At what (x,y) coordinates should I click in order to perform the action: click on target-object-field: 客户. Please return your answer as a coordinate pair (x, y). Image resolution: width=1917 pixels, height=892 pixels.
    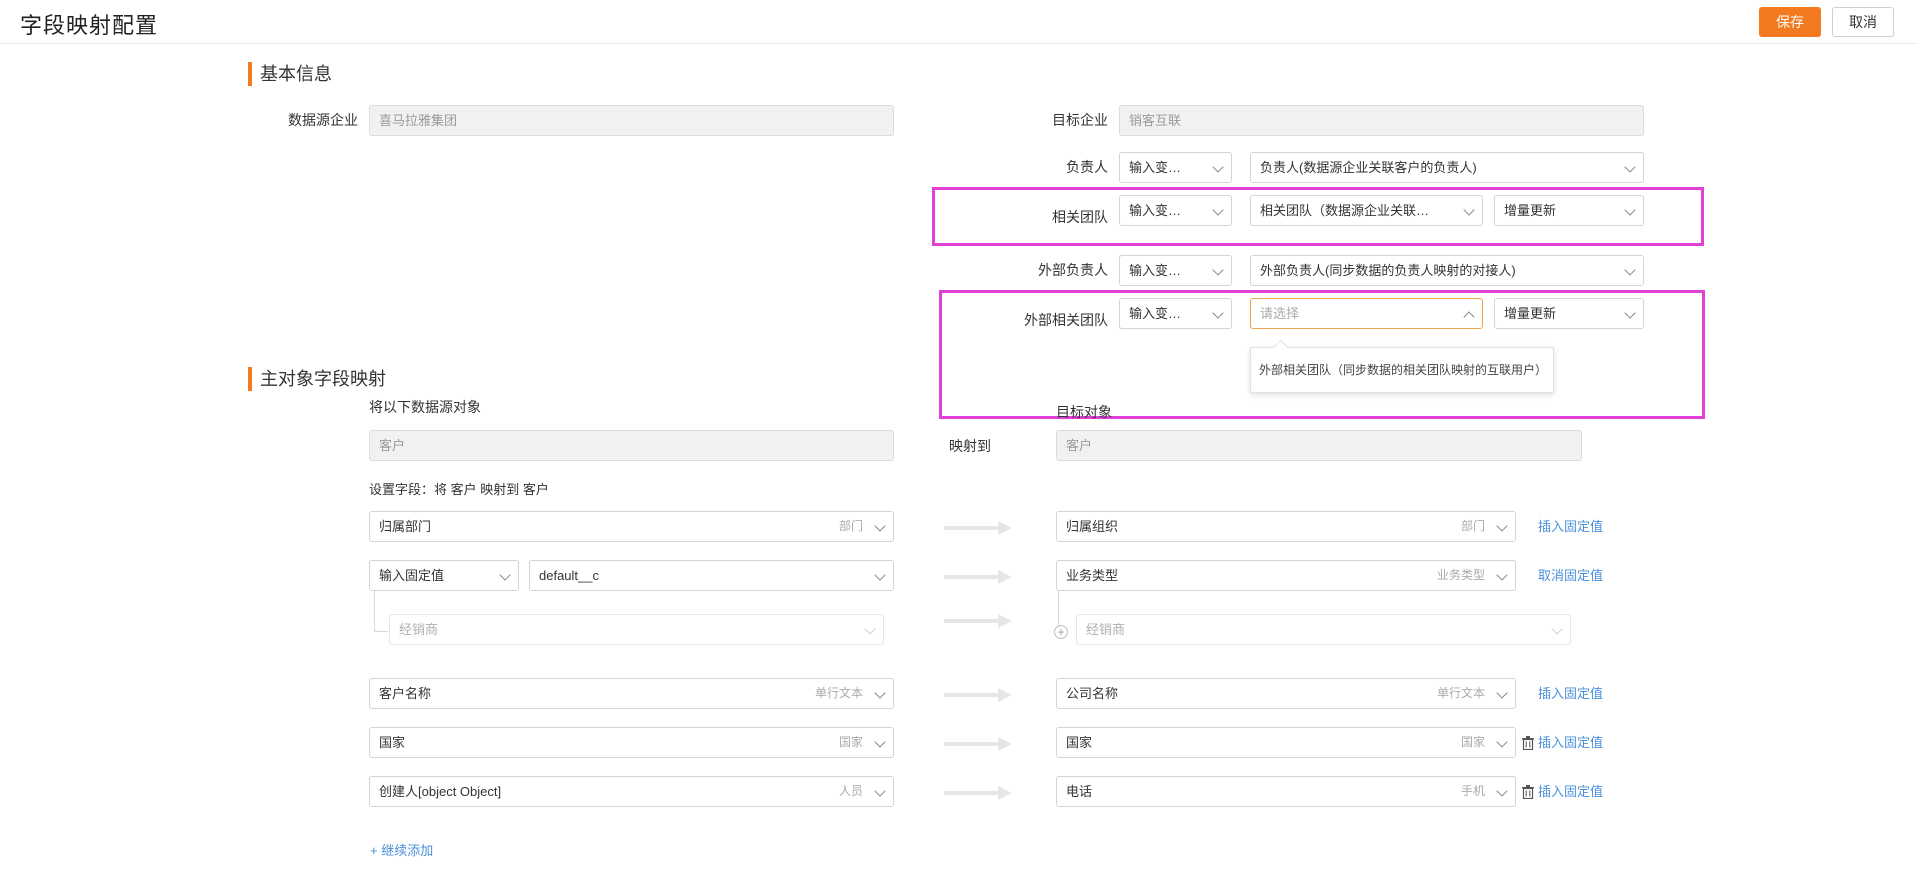
    Looking at the image, I should click on (1319, 445).